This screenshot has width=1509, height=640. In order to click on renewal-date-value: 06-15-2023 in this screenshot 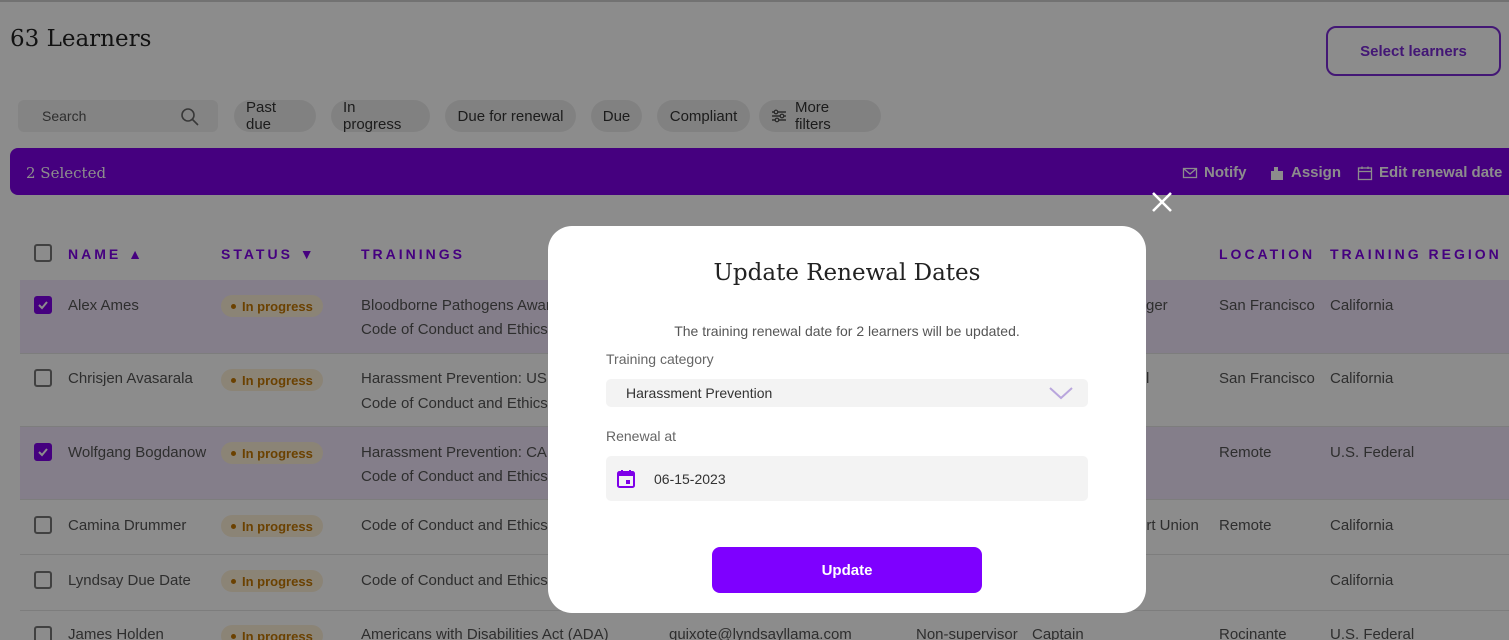, I will do `click(690, 478)`.